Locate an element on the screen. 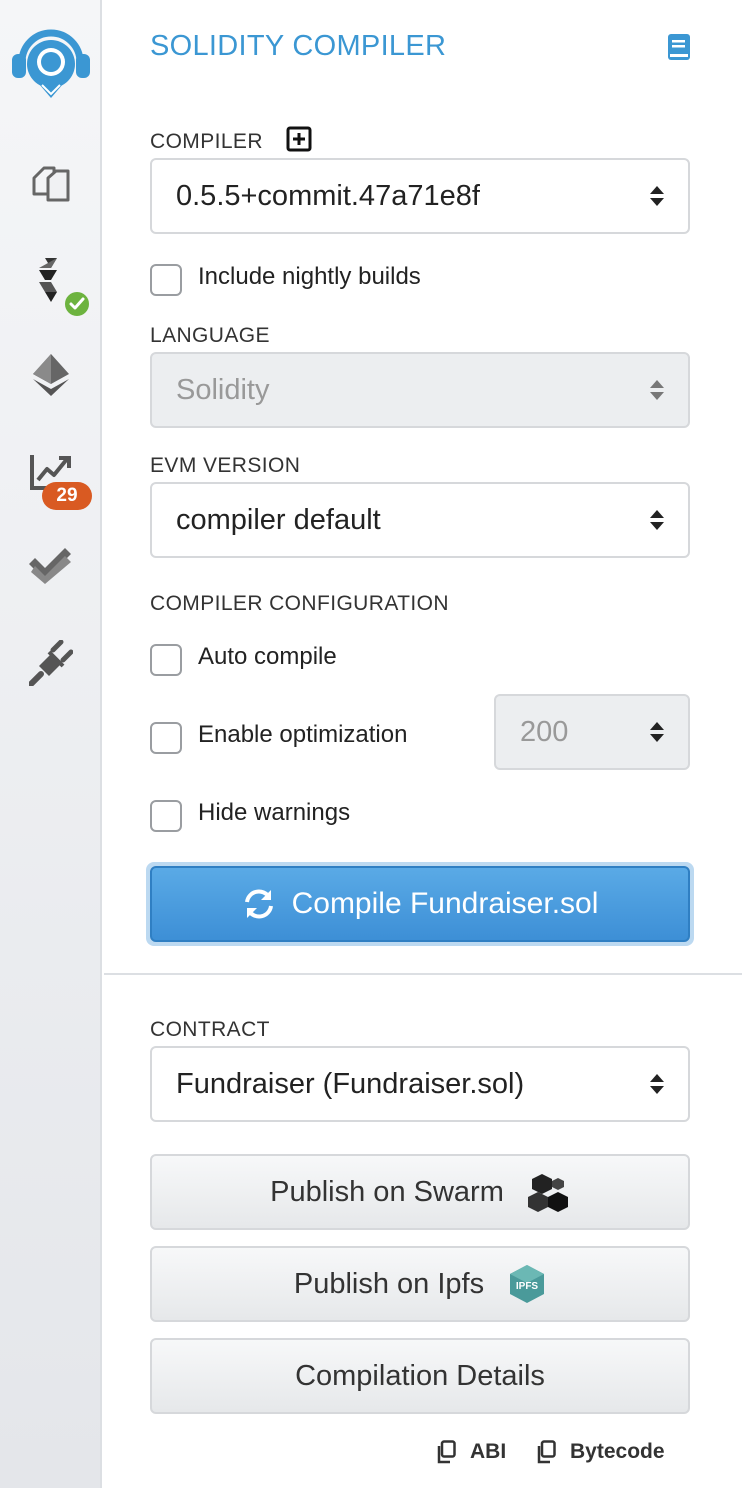  file-explorer-icon is located at coordinates (51, 183).